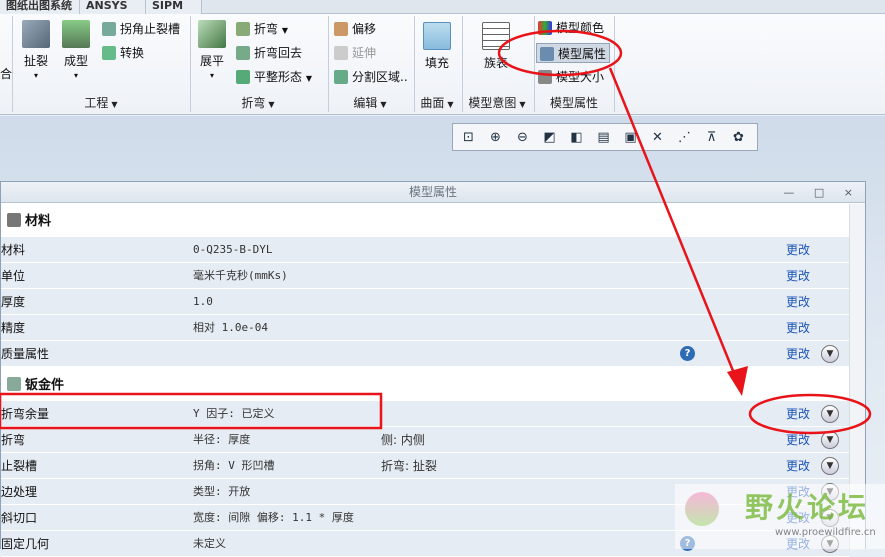 This screenshot has width=885, height=557. I want to click on annotation-arrow-head, so click(737, 381).